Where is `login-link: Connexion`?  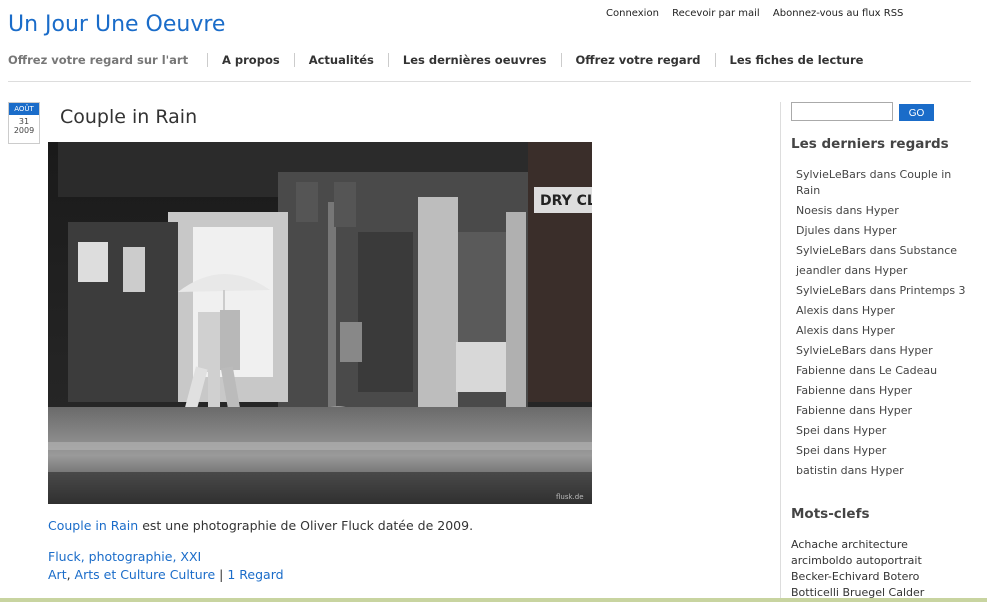 login-link: Connexion is located at coordinates (632, 13).